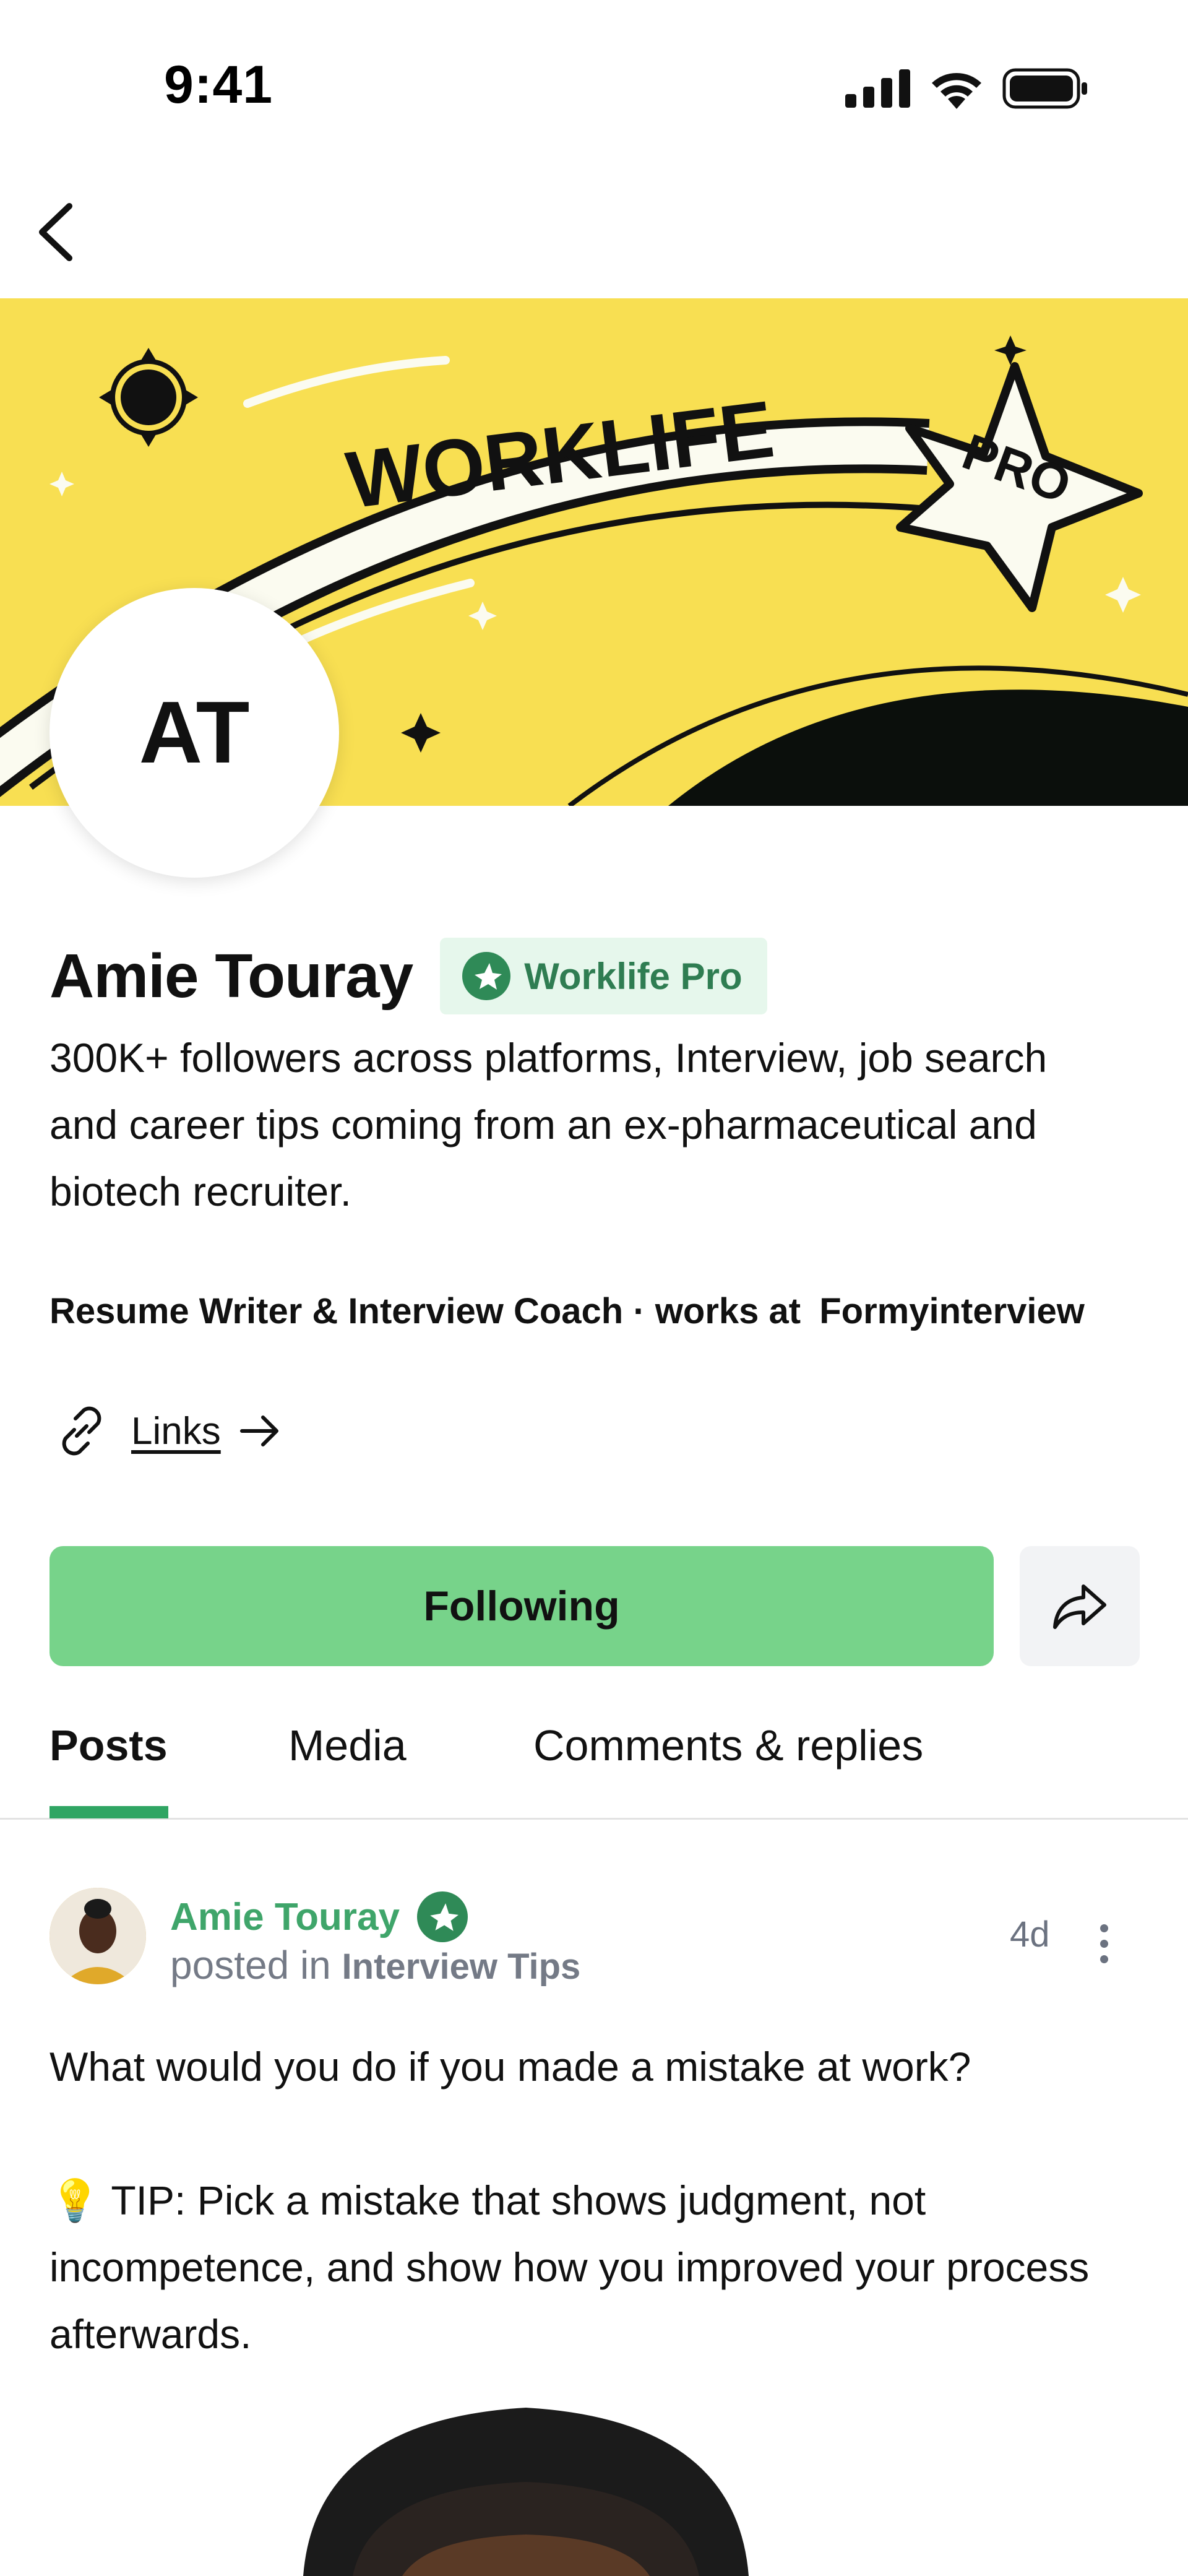 The image size is (1188, 2576). Describe the element at coordinates (194, 733) in the screenshot. I see `profile-avatar: AT` at that location.